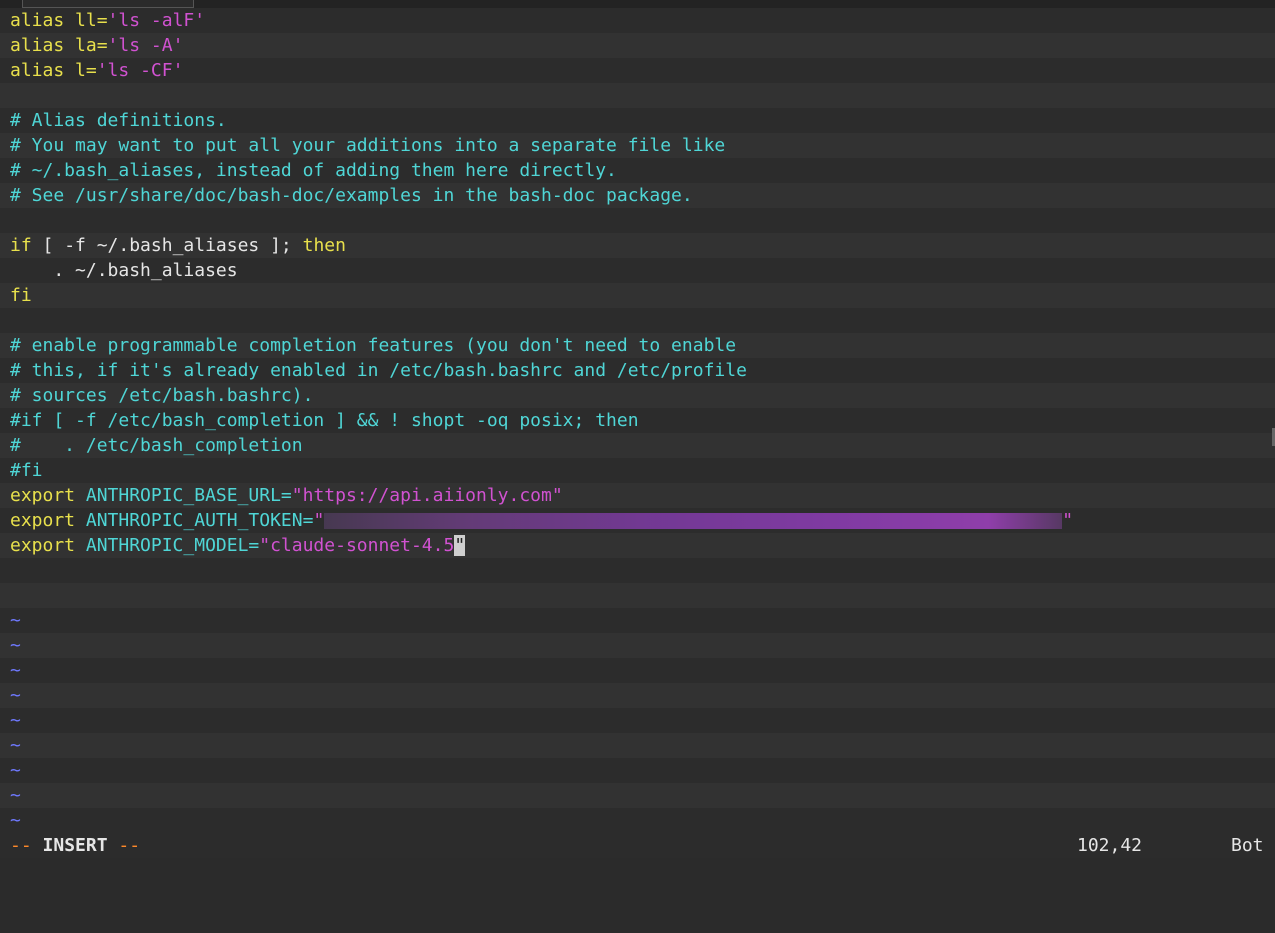 This screenshot has width=1275, height=933. Describe the element at coordinates (199, 520) in the screenshot. I see `variable-name: ANTHROPIC_AUTH_TOKEN=` at that location.